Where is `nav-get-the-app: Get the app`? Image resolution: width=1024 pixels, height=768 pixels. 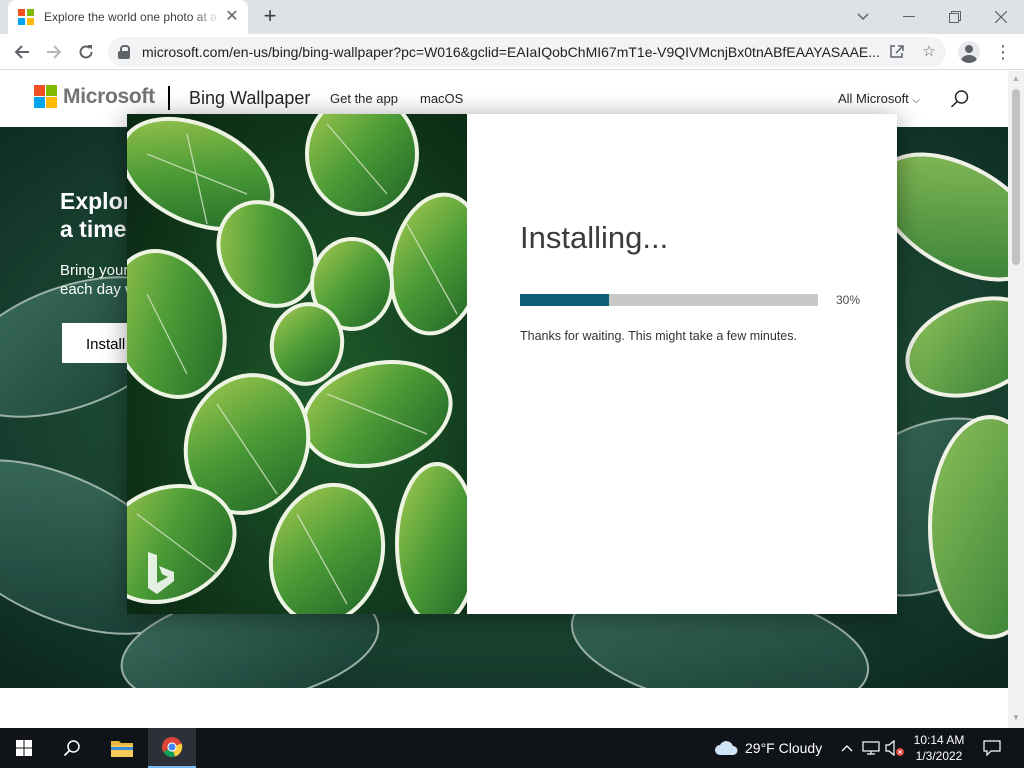
nav-get-the-app: Get the app is located at coordinates (364, 98).